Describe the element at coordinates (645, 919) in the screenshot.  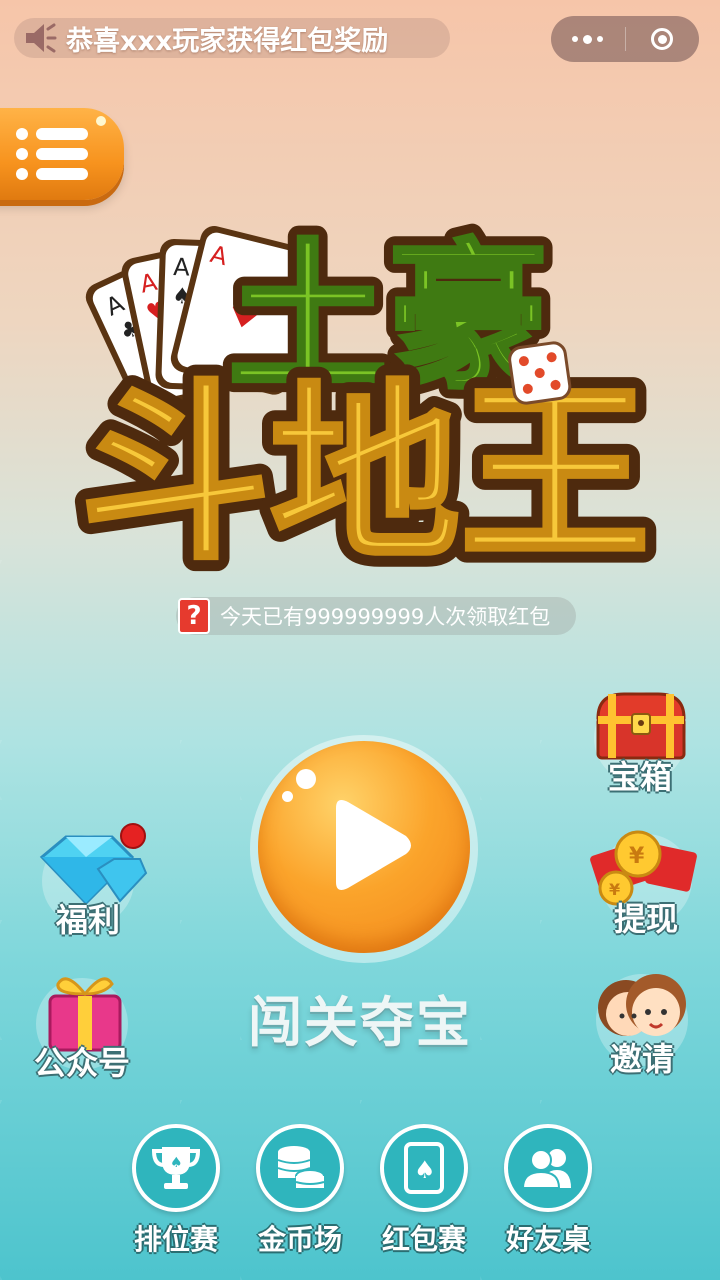
I see `withdraw-label: 提现` at that location.